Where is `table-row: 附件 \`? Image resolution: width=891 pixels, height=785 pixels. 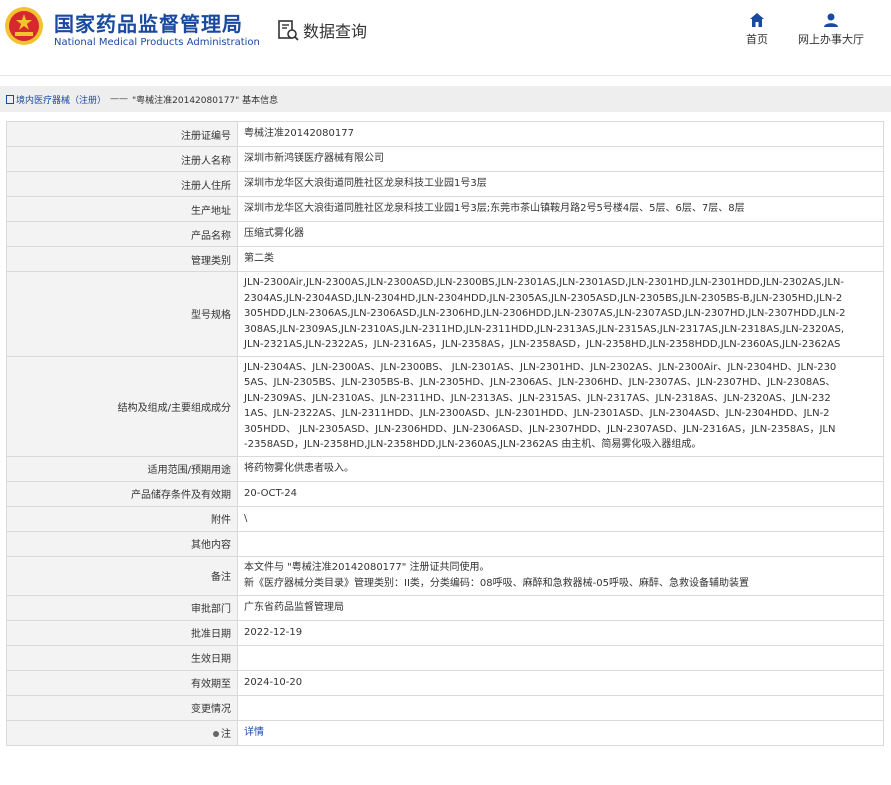
table-row: 附件 \ is located at coordinates (445, 518).